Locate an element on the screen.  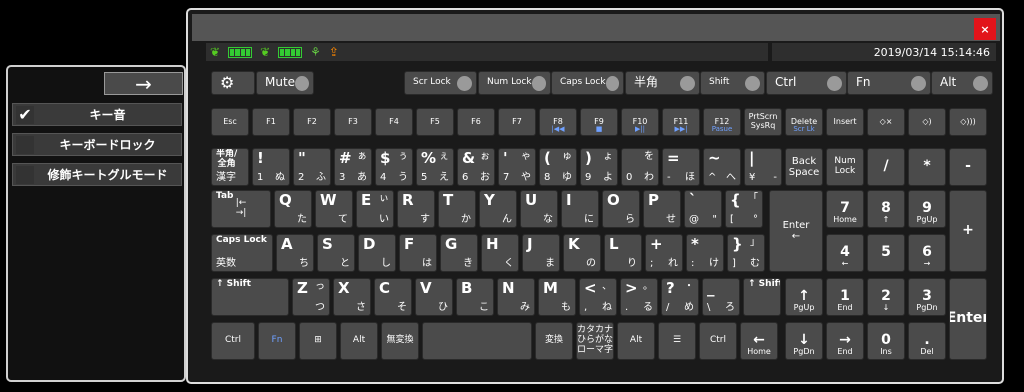
alt-key: Alt is located at coordinates (359, 341).